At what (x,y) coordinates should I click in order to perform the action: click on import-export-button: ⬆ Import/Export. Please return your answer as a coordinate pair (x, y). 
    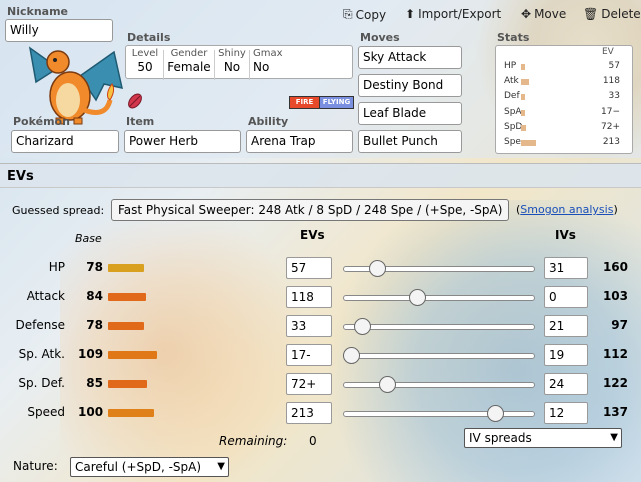
    Looking at the image, I should click on (453, 14).